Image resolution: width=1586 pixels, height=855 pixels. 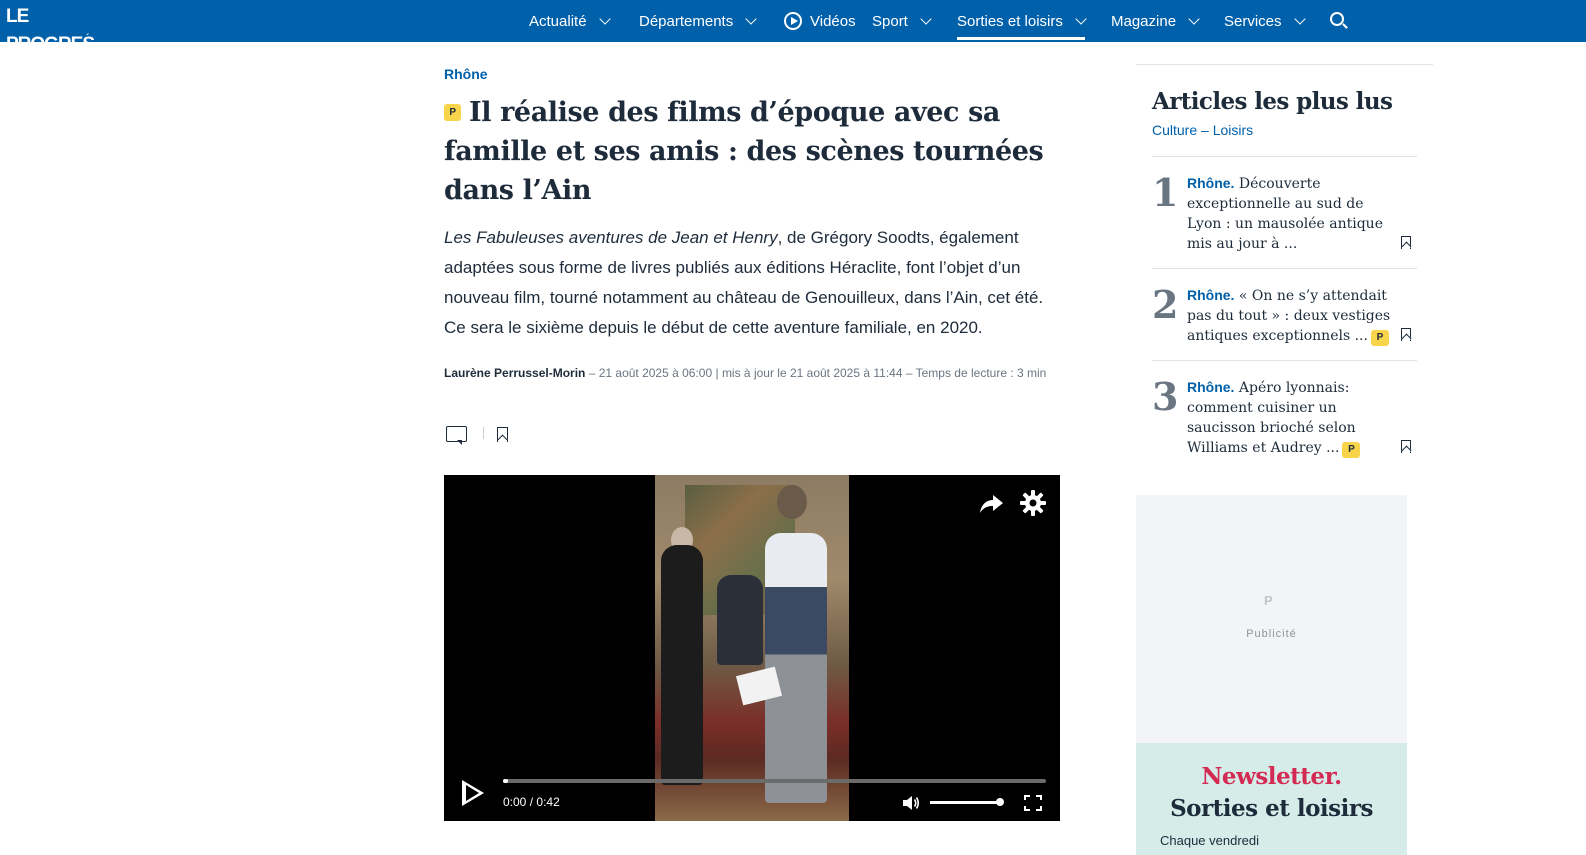 I want to click on newsletter-frequency: Chaque vendredi, so click(x=1210, y=840).